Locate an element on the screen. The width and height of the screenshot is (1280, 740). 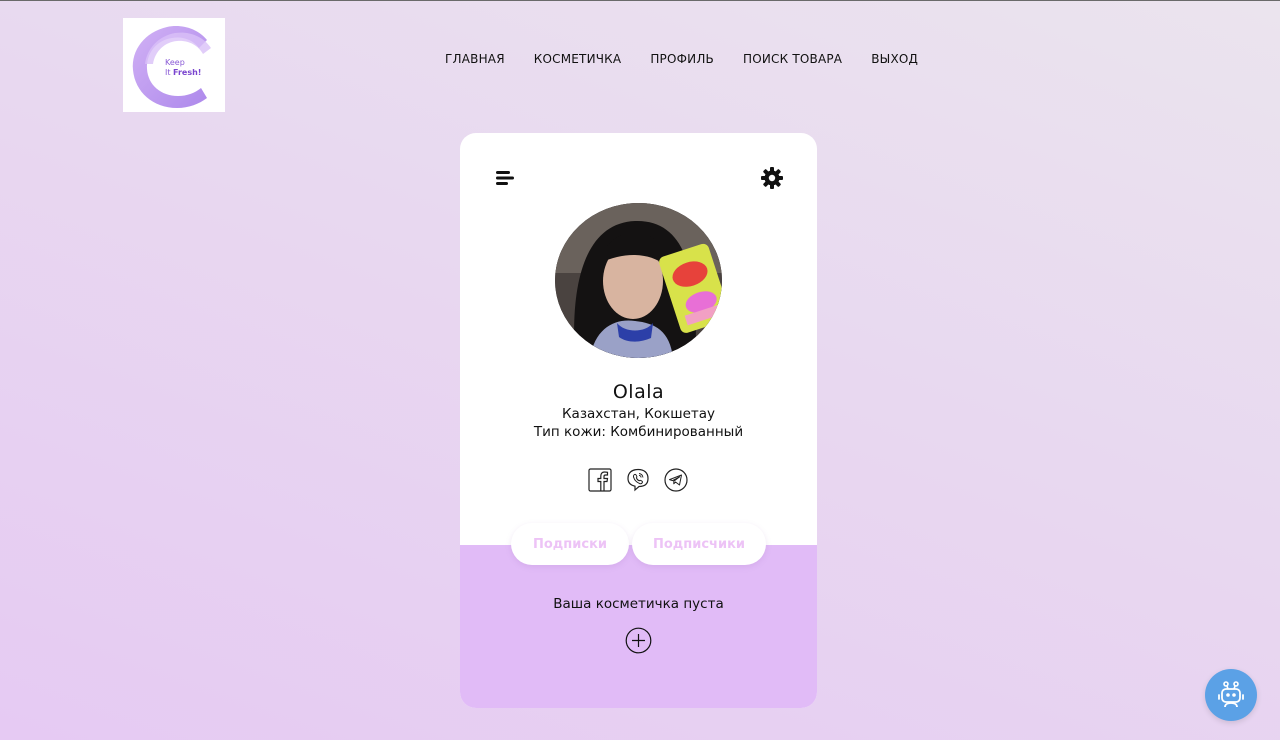
logo: Keep It Fresh! is located at coordinates (174, 65).